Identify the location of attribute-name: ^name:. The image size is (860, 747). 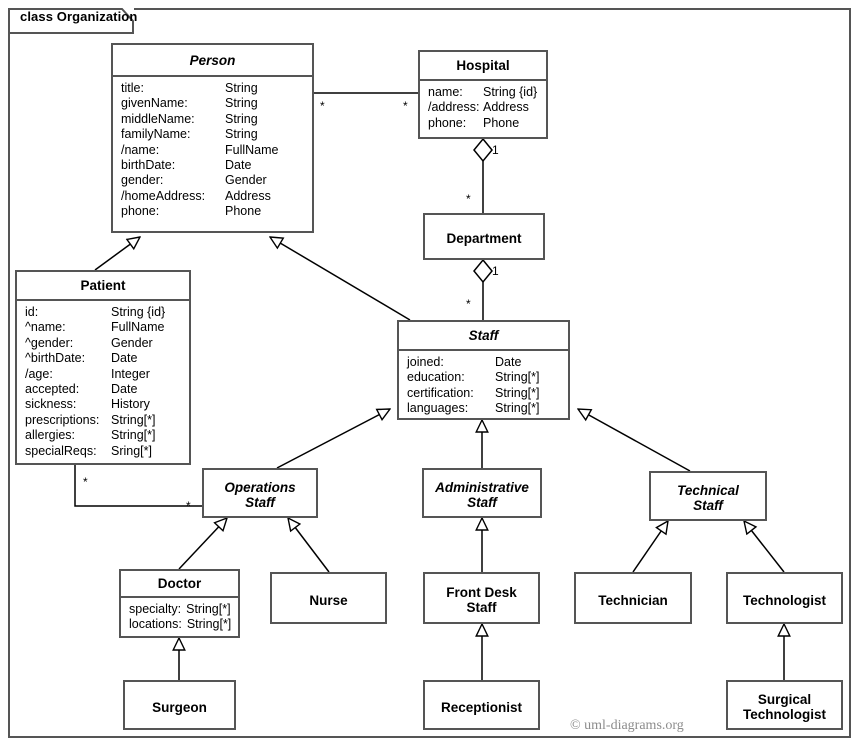
(45, 327).